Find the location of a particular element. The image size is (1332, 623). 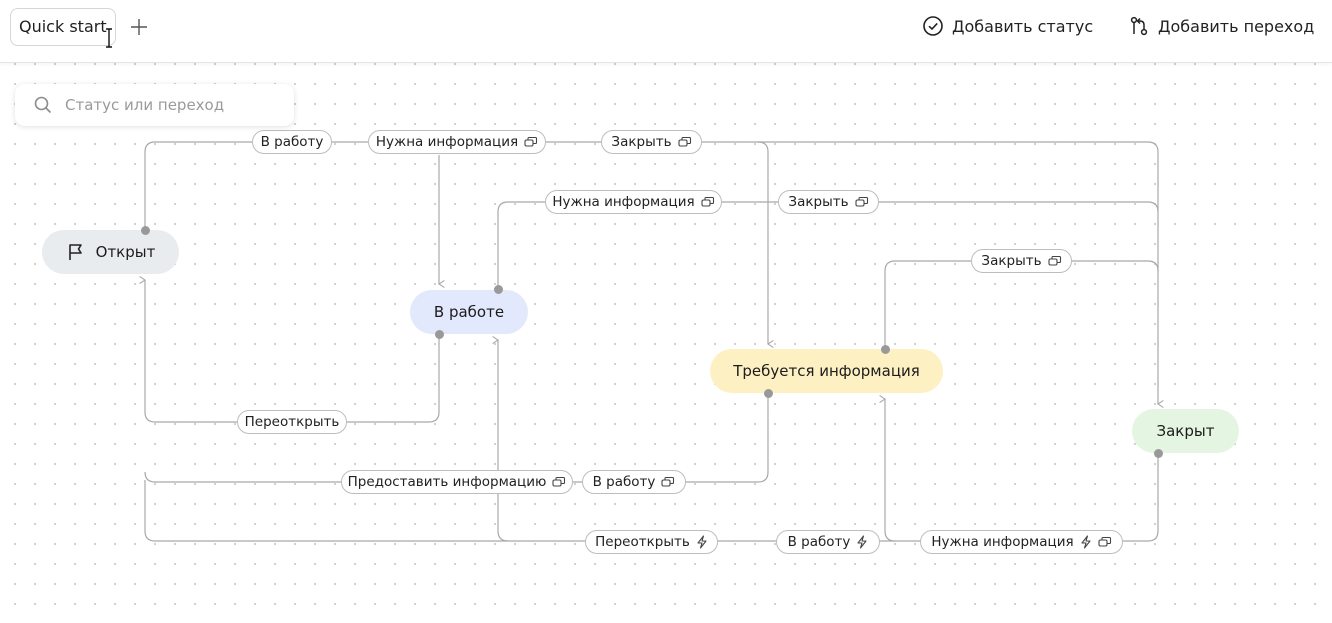

tab-label: Quick start is located at coordinates (63, 26).